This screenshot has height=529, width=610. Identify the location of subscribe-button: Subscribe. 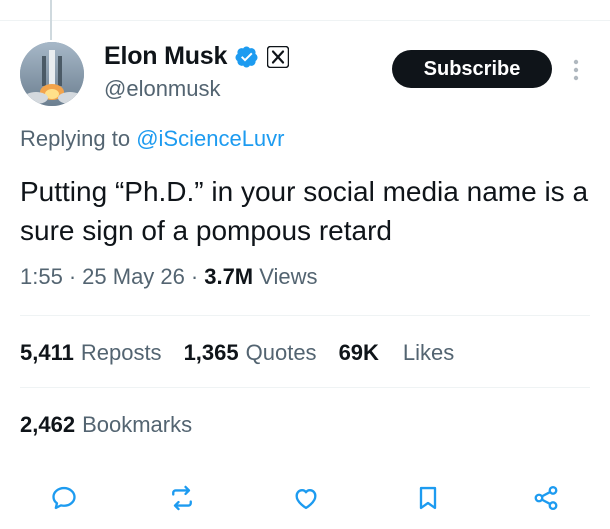
(472, 69).